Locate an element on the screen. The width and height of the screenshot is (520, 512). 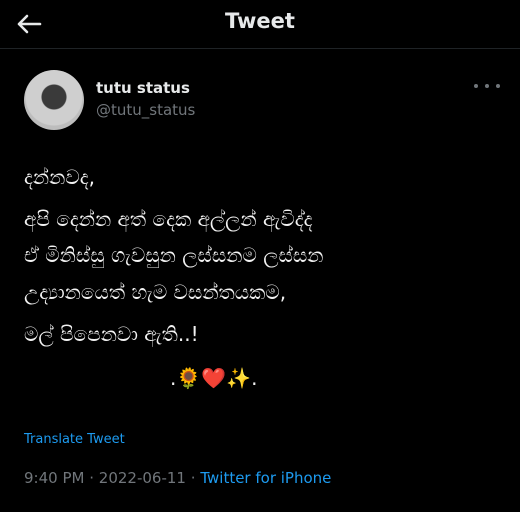
tweet-text-line-3: ඒ මිනිස්සු ගැවසුන ලස්සනම ලස්සන is located at coordinates (174, 255).